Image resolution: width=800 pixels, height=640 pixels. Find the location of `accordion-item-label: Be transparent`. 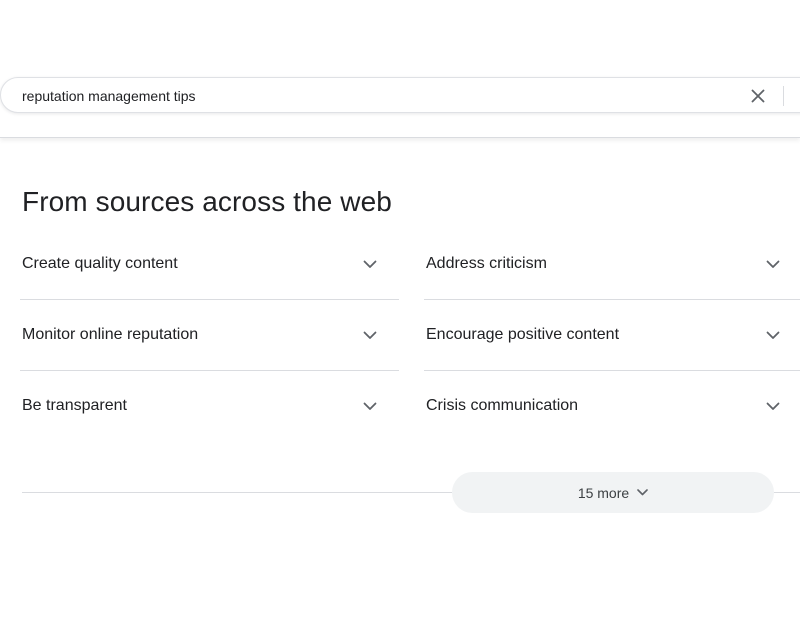

accordion-item-label: Be transparent is located at coordinates (74, 405).